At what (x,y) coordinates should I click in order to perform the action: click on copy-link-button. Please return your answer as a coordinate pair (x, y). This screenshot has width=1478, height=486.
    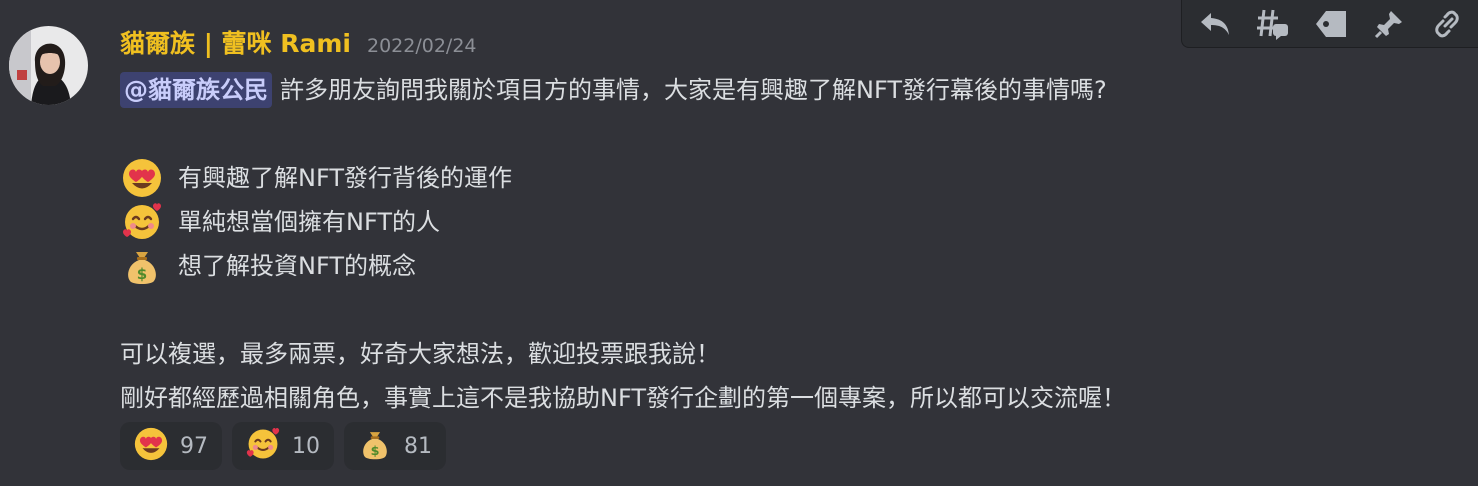
    Looking at the image, I should click on (1447, 24).